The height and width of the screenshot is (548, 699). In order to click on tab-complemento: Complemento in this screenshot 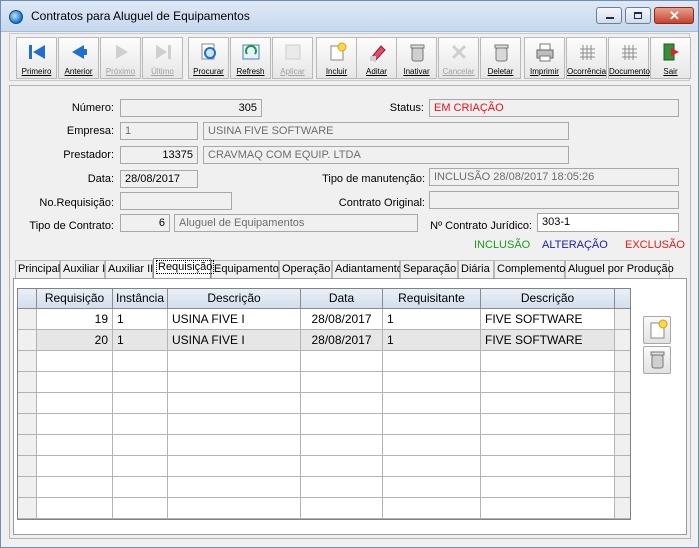, I will do `click(529, 269)`.